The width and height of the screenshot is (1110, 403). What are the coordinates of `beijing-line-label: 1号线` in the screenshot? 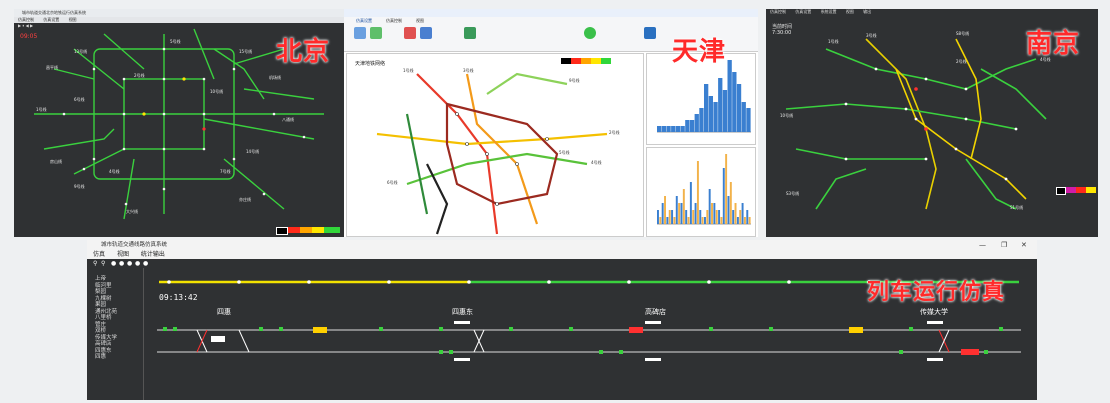 It's located at (41, 109).